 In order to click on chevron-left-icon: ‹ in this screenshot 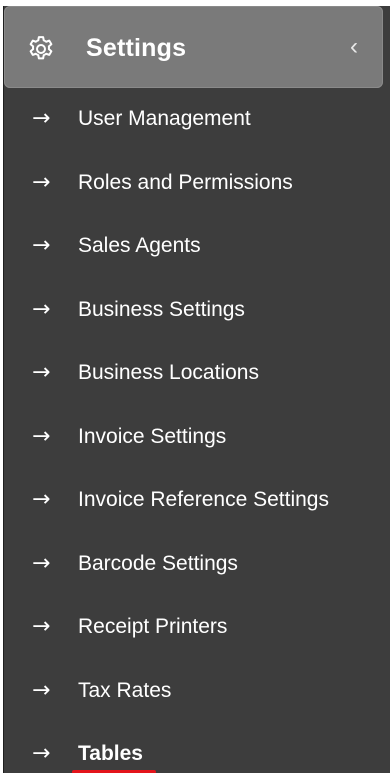, I will do `click(357, 47)`.